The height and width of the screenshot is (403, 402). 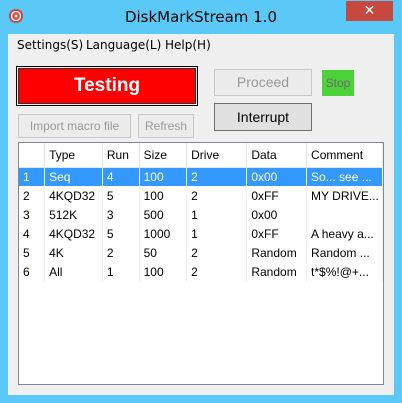 What do you see at coordinates (163, 233) in the screenshot?
I see `cell-size: 1000` at bounding box center [163, 233].